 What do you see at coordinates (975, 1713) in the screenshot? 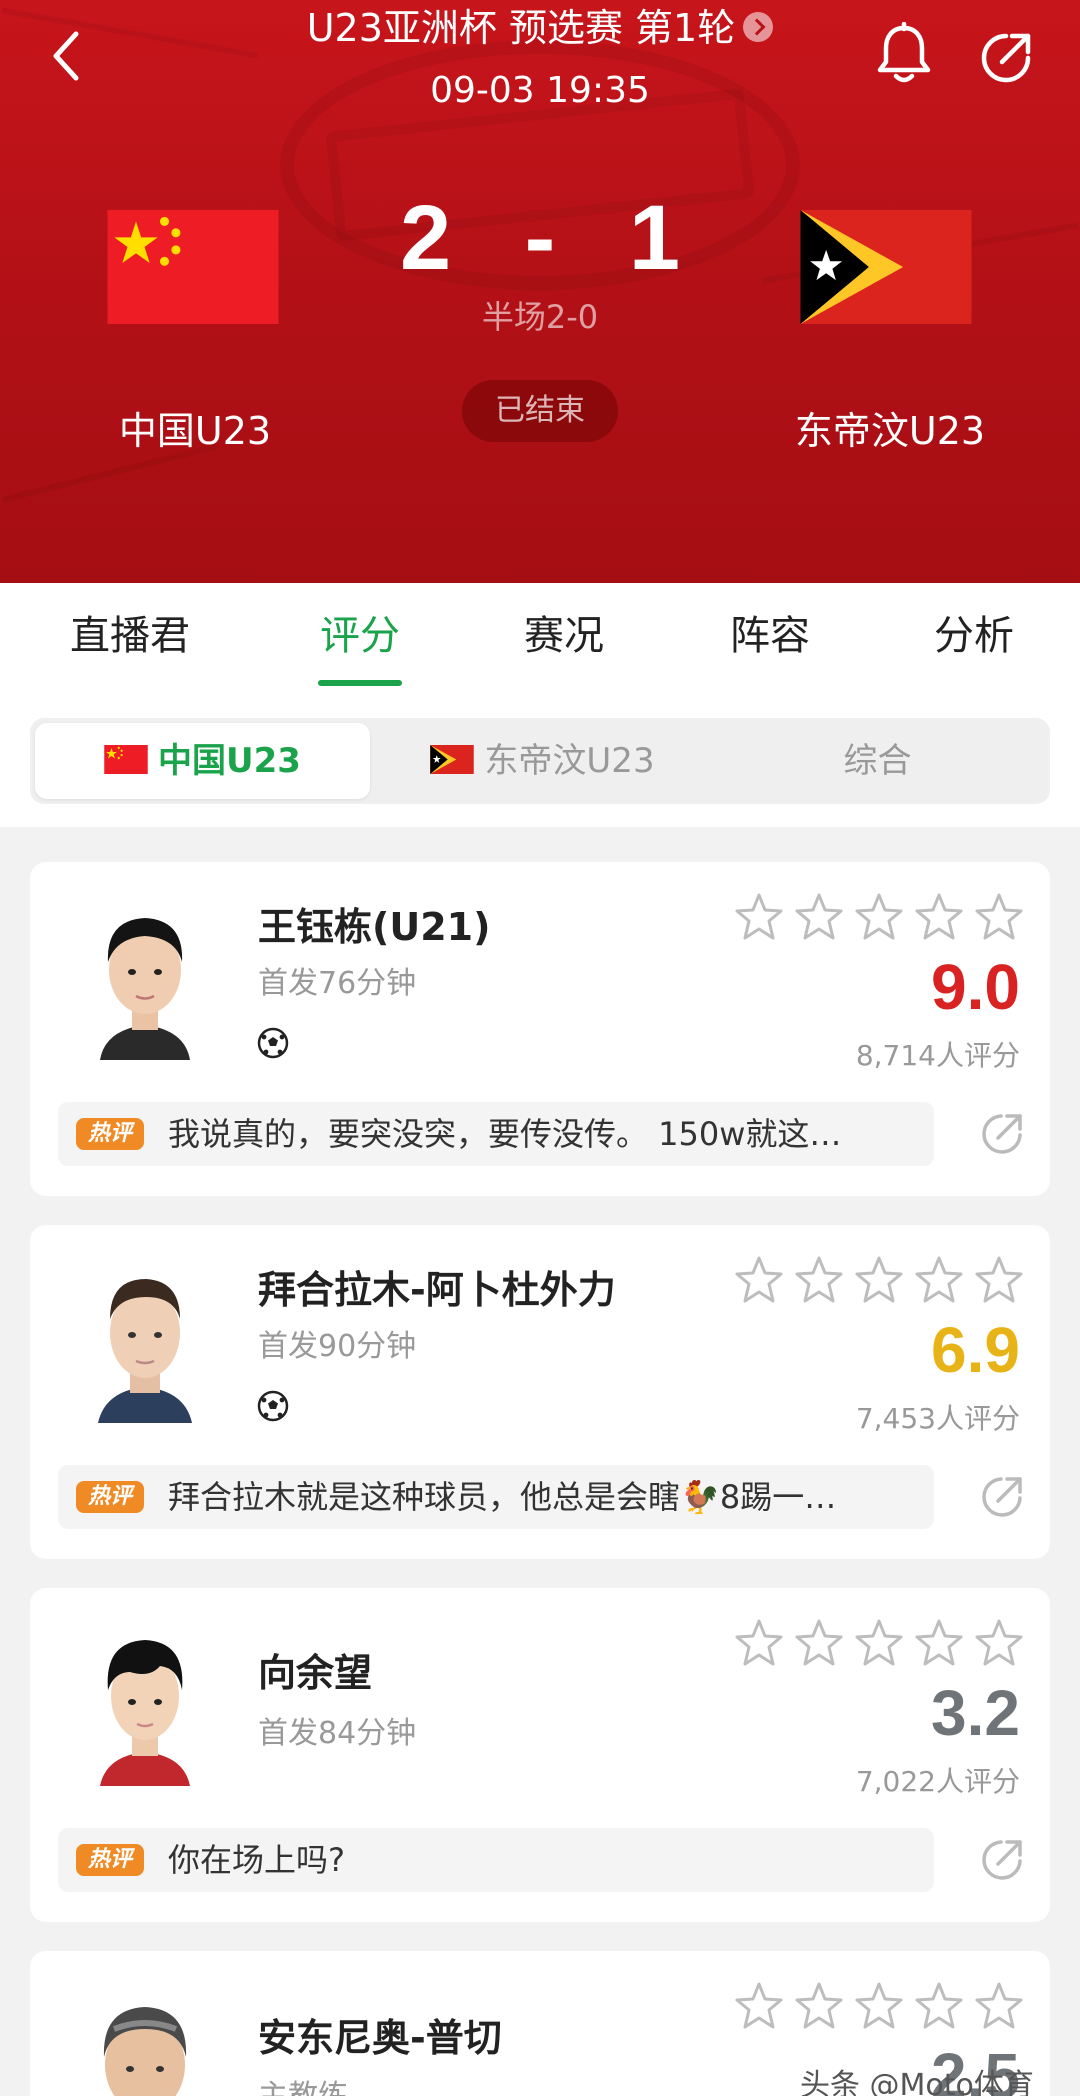
I see `player-rating: 3.2` at bounding box center [975, 1713].